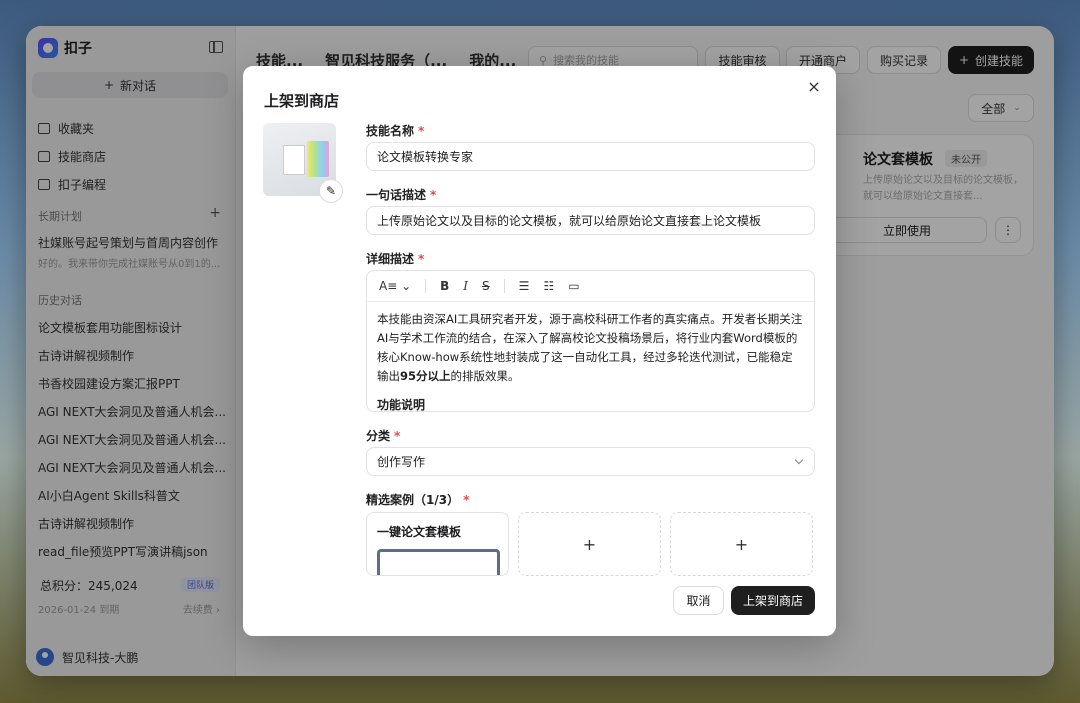  What do you see at coordinates (390, 259) in the screenshot?
I see `label-text: 详细描述` at bounding box center [390, 259].